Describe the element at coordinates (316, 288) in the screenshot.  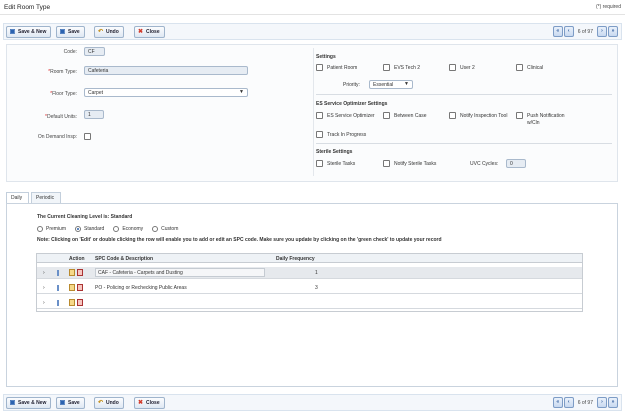
I see `freq-cell: 3` at that location.